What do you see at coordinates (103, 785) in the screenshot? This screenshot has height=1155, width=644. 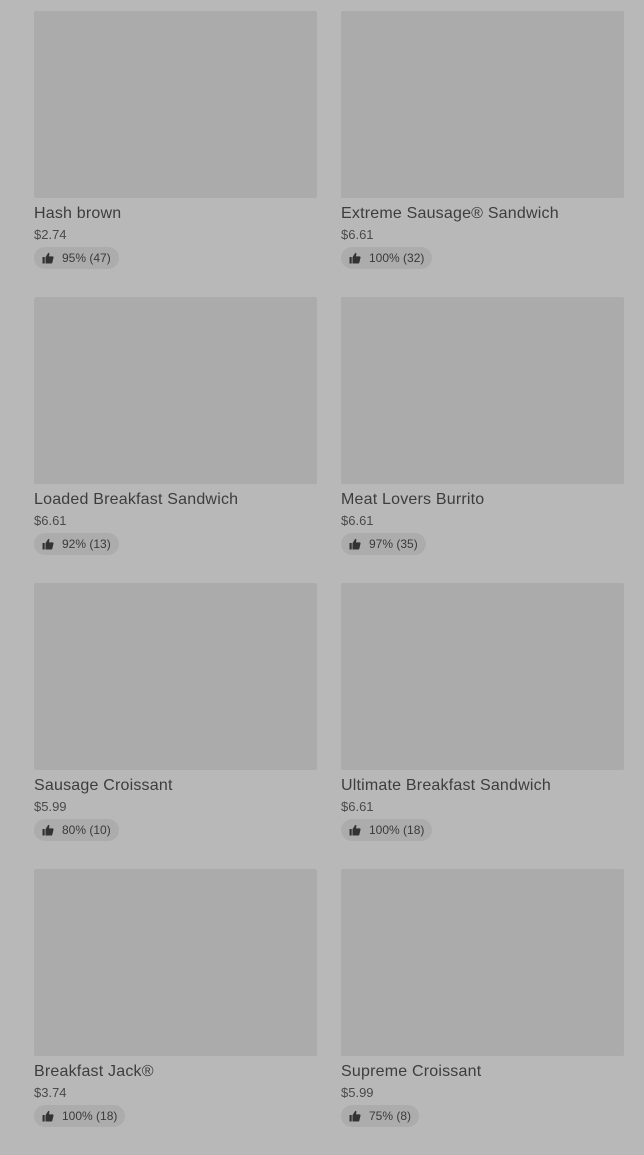 I see `menu-item-name: Sausage Croissant` at bounding box center [103, 785].